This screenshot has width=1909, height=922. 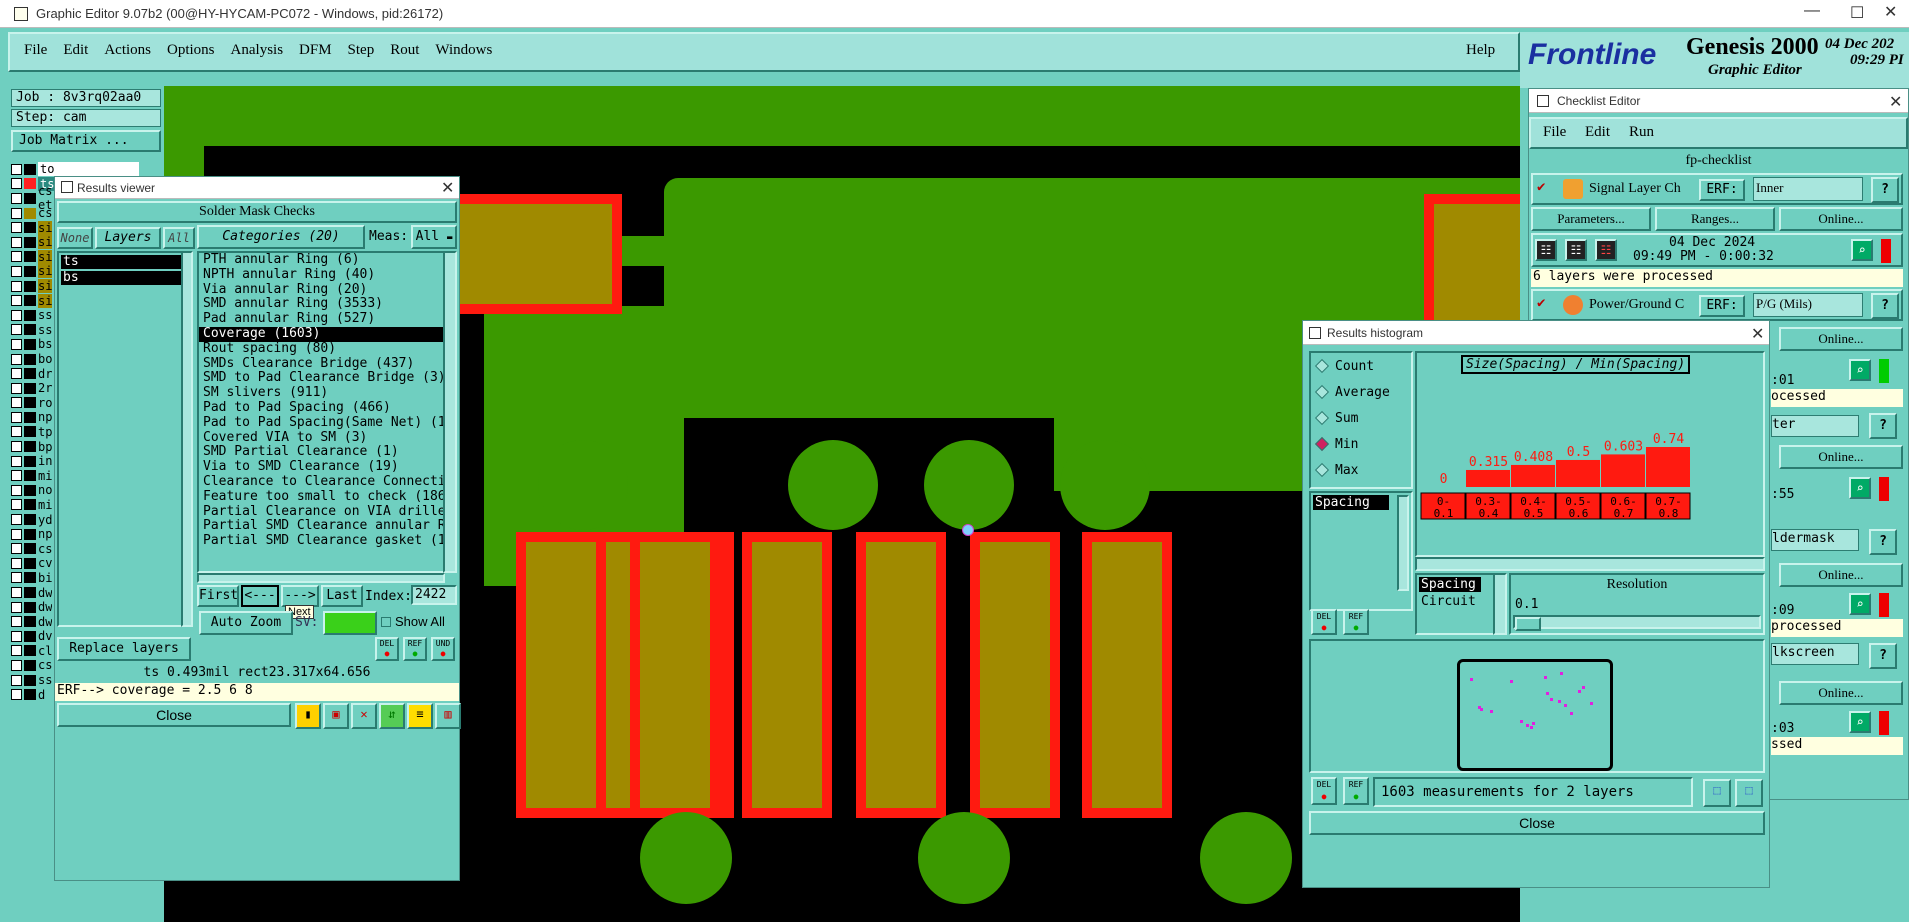 I want to click on report-tool-icon: ≡, so click(x=420, y=716).